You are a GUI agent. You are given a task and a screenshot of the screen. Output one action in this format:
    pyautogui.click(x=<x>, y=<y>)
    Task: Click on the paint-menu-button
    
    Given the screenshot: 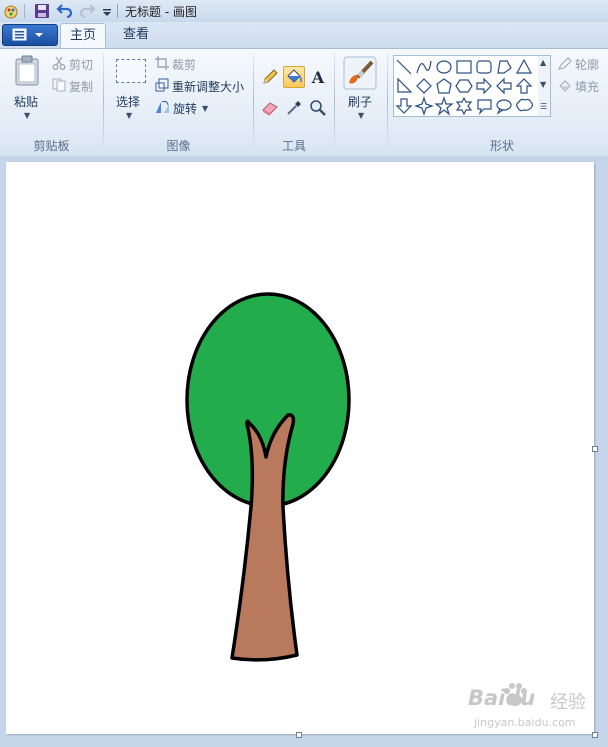 What is the action you would take?
    pyautogui.click(x=30, y=35)
    